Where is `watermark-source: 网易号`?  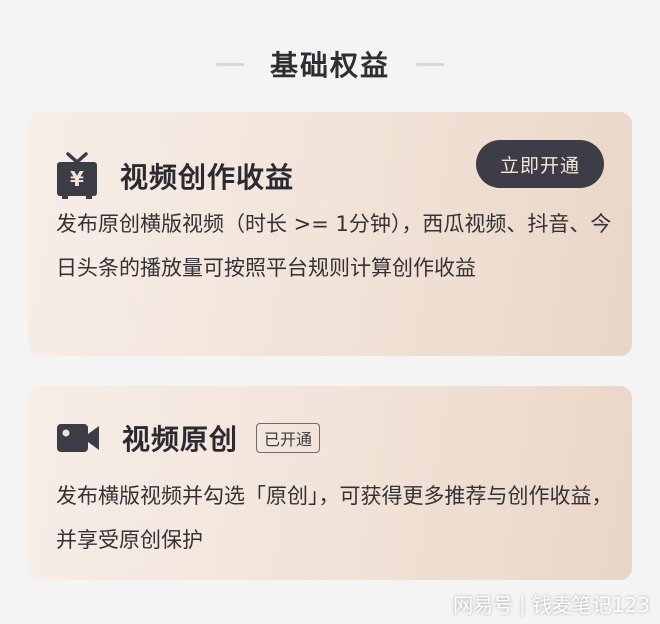 watermark-source: 网易号 is located at coordinates (483, 605).